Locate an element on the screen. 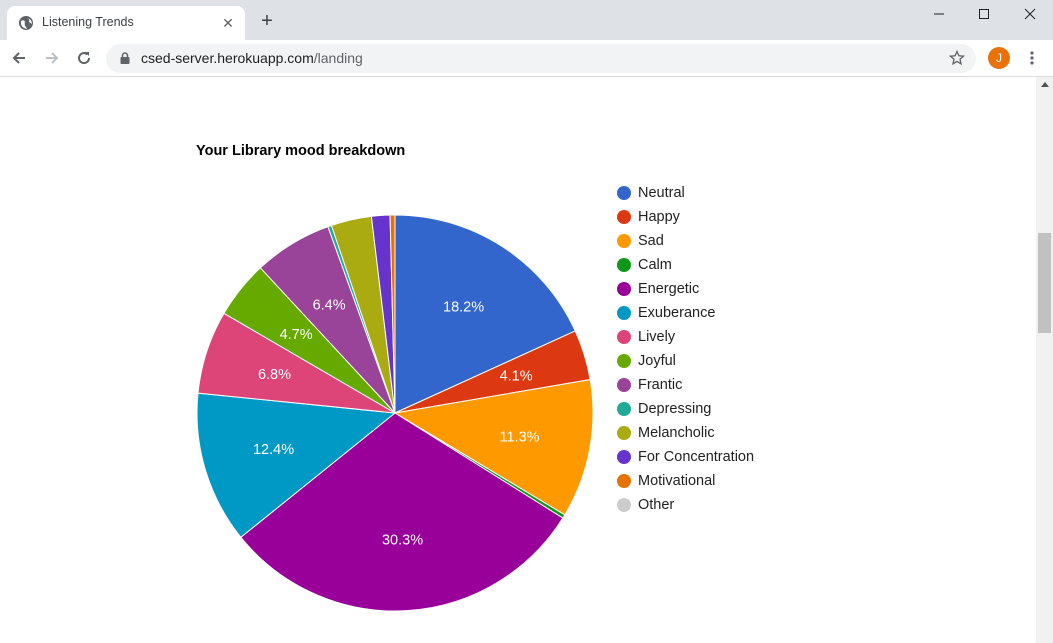 This screenshot has height=643, width=1053. legend-item: Exuberance is located at coordinates (685, 313).